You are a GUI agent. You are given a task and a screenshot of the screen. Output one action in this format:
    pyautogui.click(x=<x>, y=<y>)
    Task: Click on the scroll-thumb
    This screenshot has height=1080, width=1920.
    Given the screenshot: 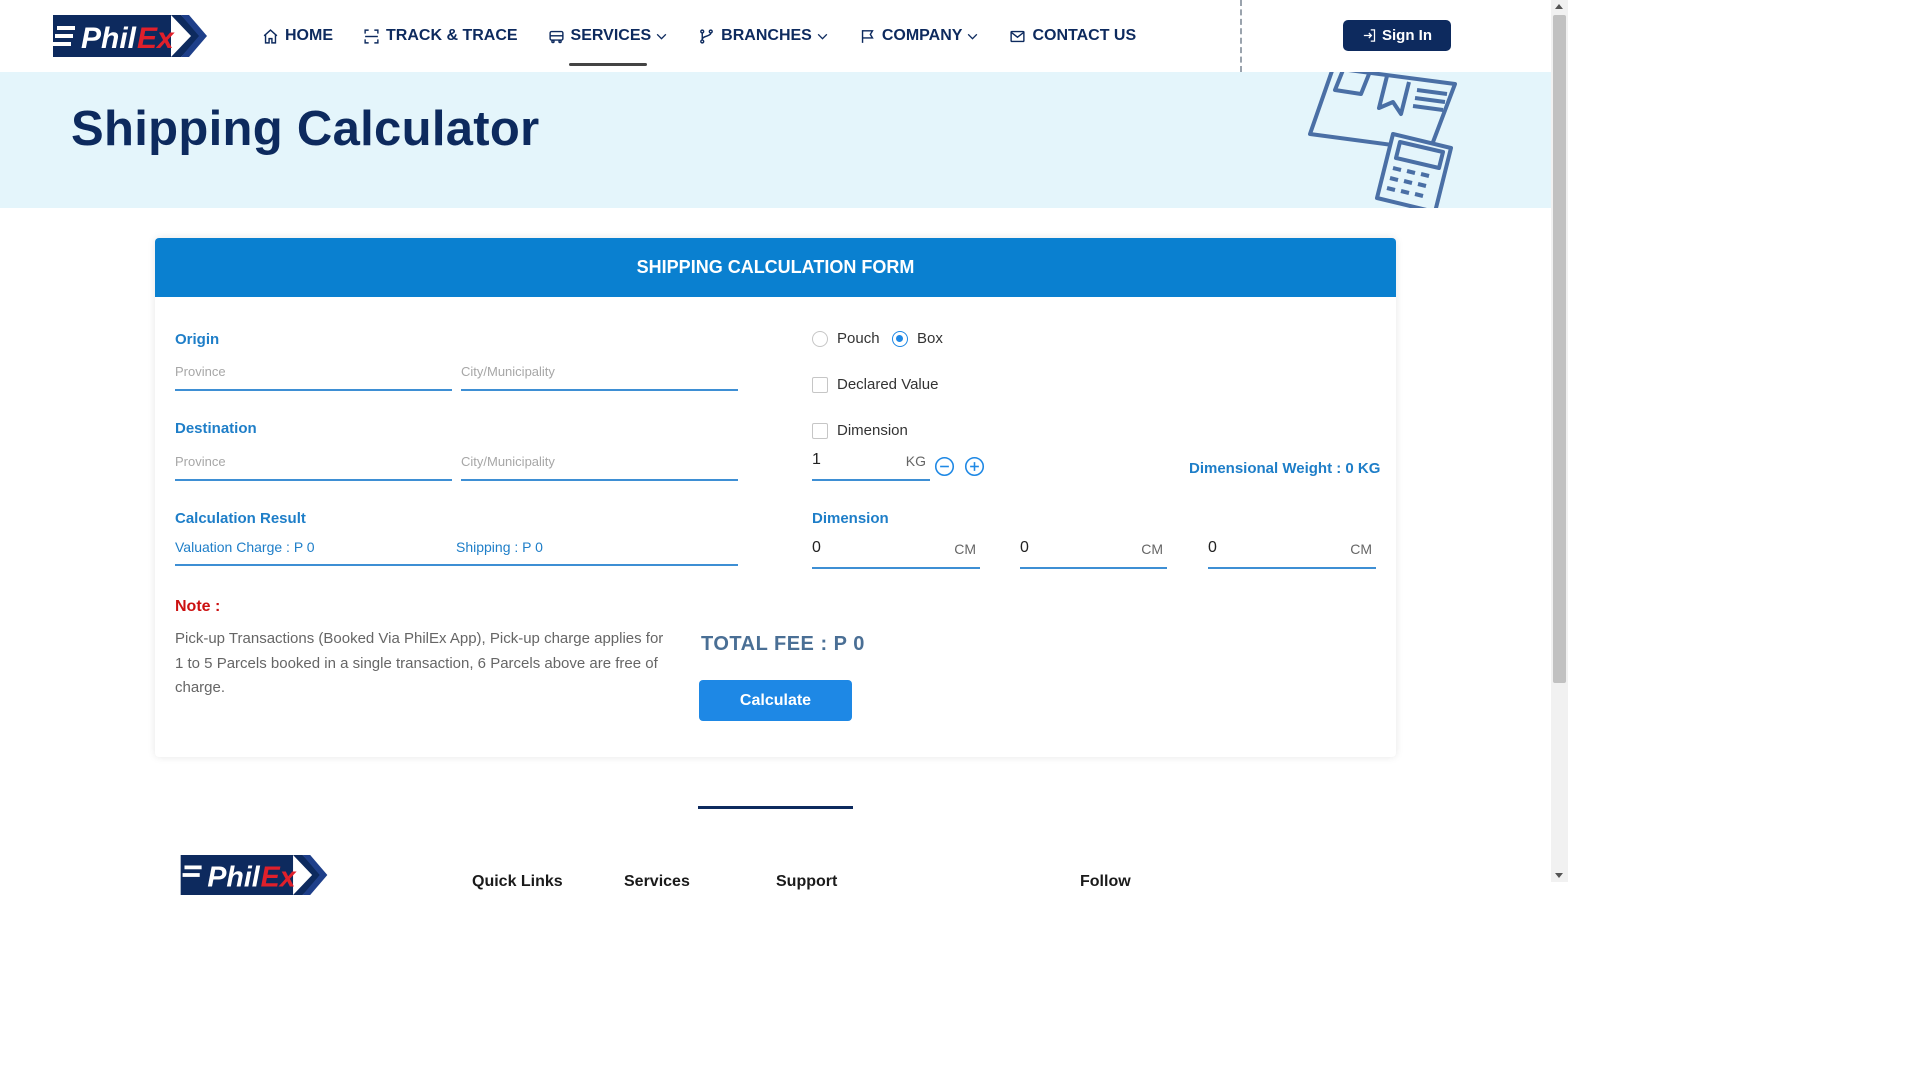 What is the action you would take?
    pyautogui.click(x=1559, y=349)
    